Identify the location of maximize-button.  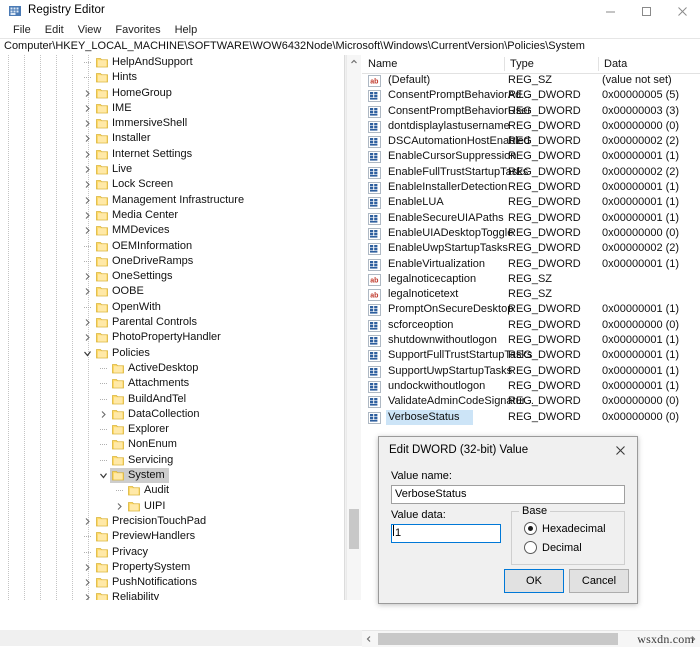
(646, 11).